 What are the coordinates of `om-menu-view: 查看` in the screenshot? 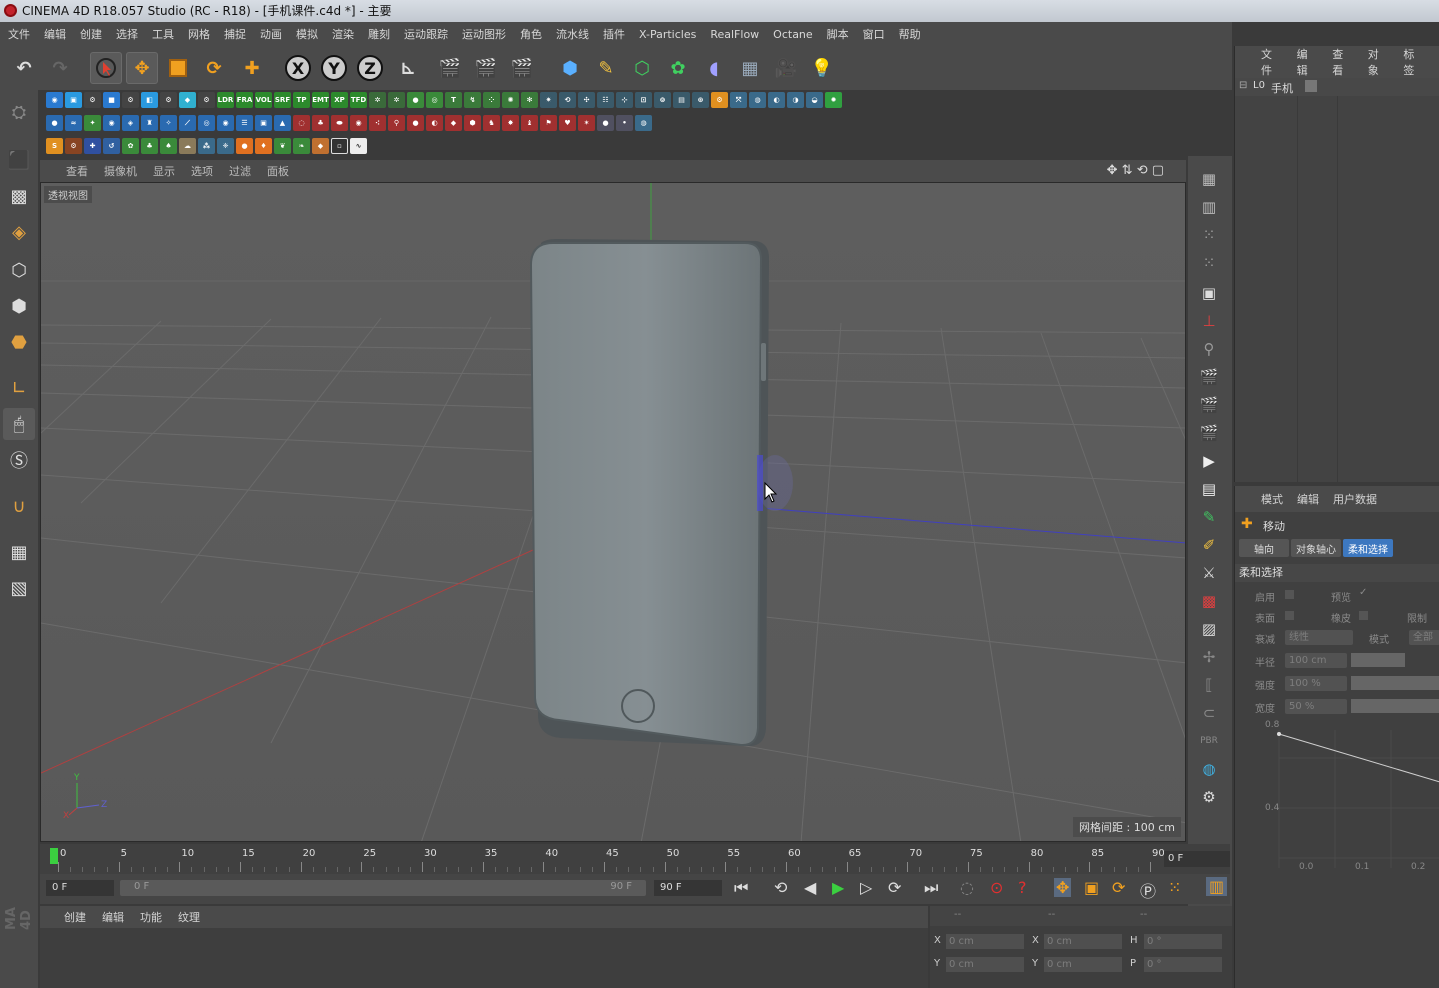 It's located at (1343, 62).